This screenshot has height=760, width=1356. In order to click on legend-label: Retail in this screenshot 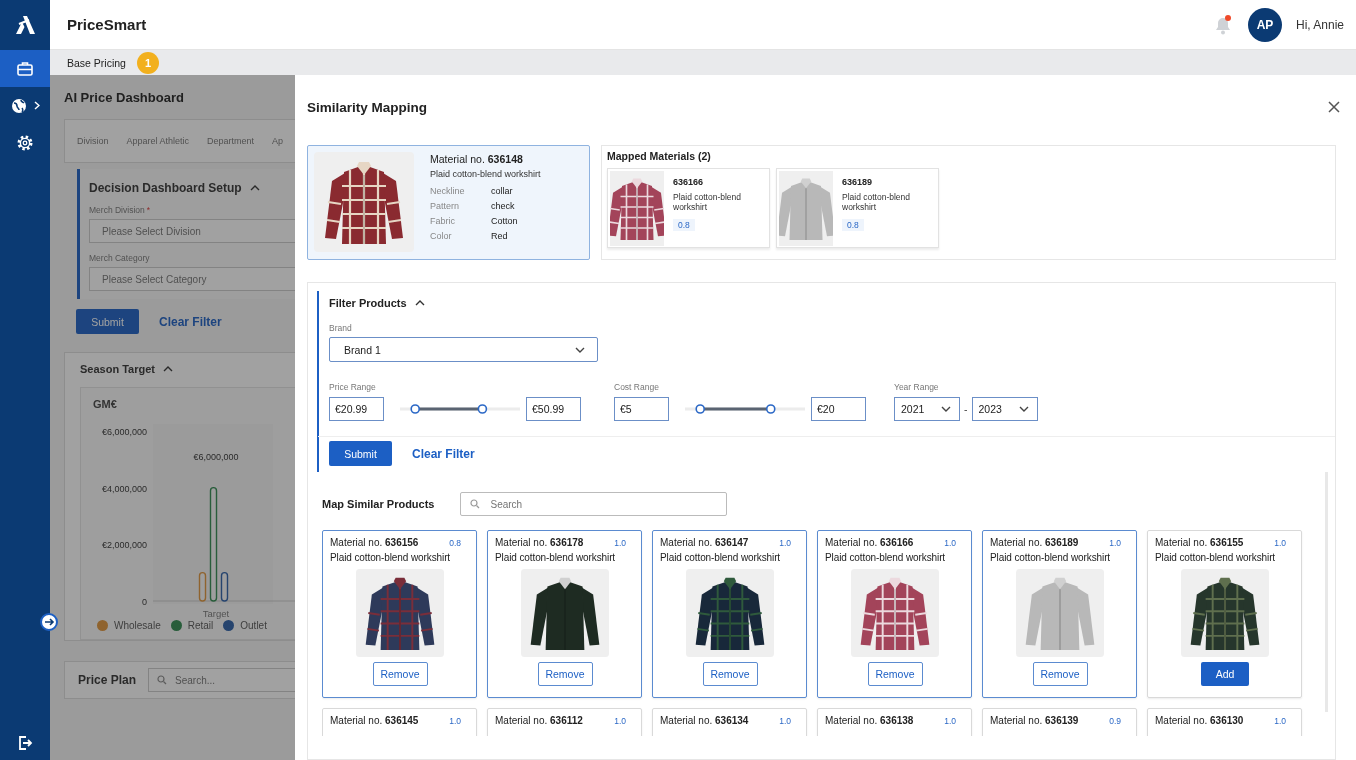, I will do `click(200, 625)`.